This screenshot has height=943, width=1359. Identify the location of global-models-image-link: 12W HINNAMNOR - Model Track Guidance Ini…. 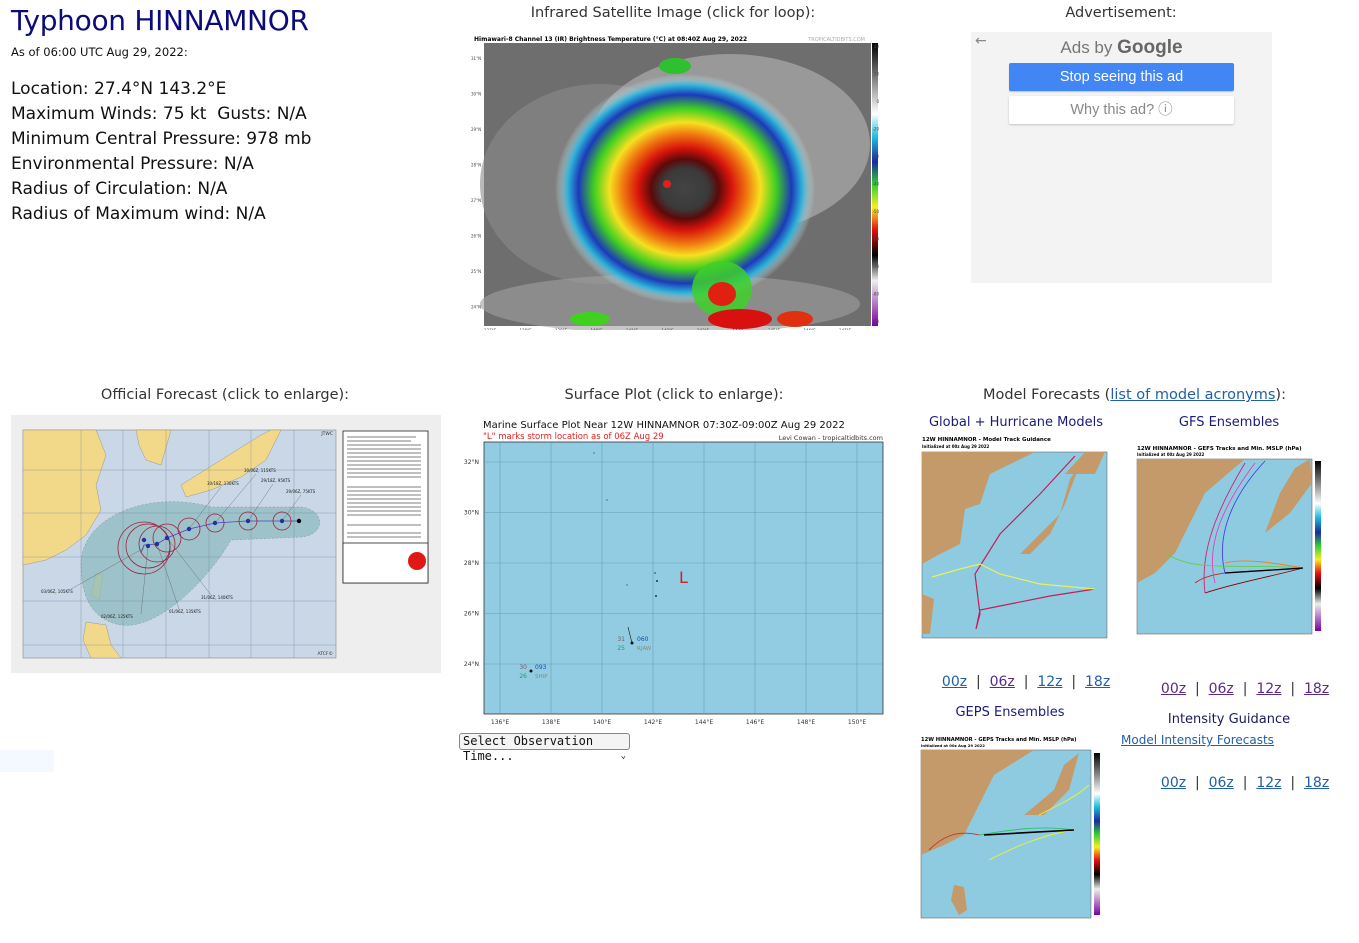
(1015, 537).